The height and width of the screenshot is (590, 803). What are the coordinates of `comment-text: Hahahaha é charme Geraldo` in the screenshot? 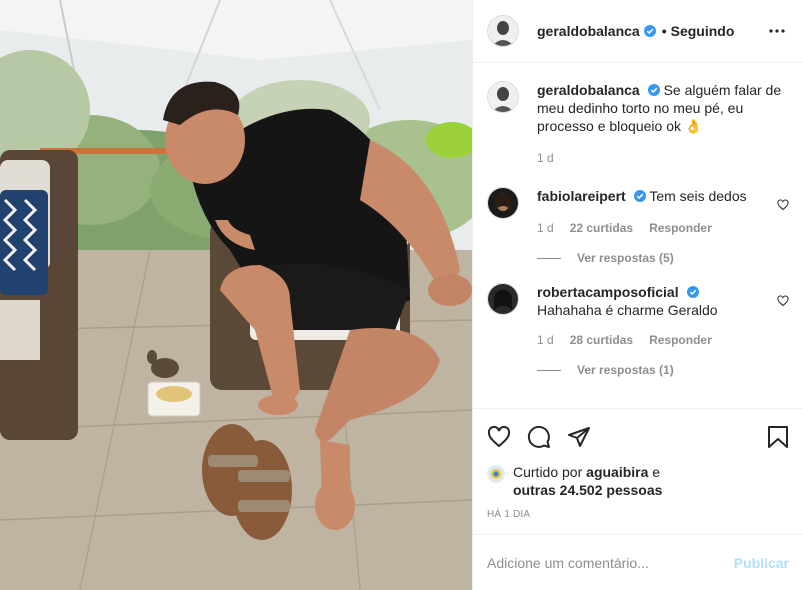 It's located at (627, 310).